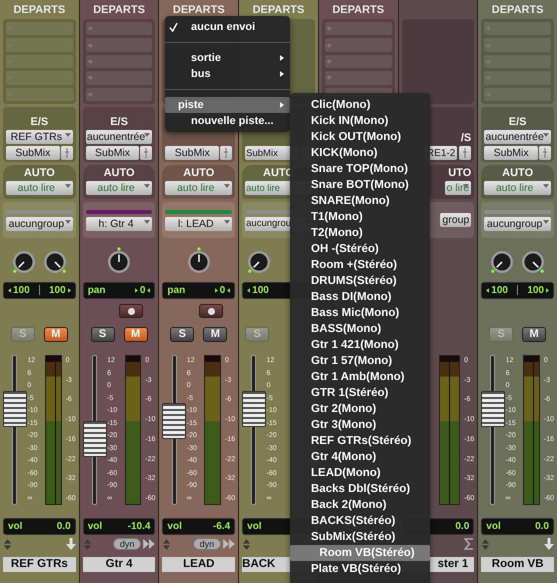 The height and width of the screenshot is (583, 557). Describe the element at coordinates (360, 265) in the screenshot. I see `menu-item: Room +(Stéréo)` at that location.